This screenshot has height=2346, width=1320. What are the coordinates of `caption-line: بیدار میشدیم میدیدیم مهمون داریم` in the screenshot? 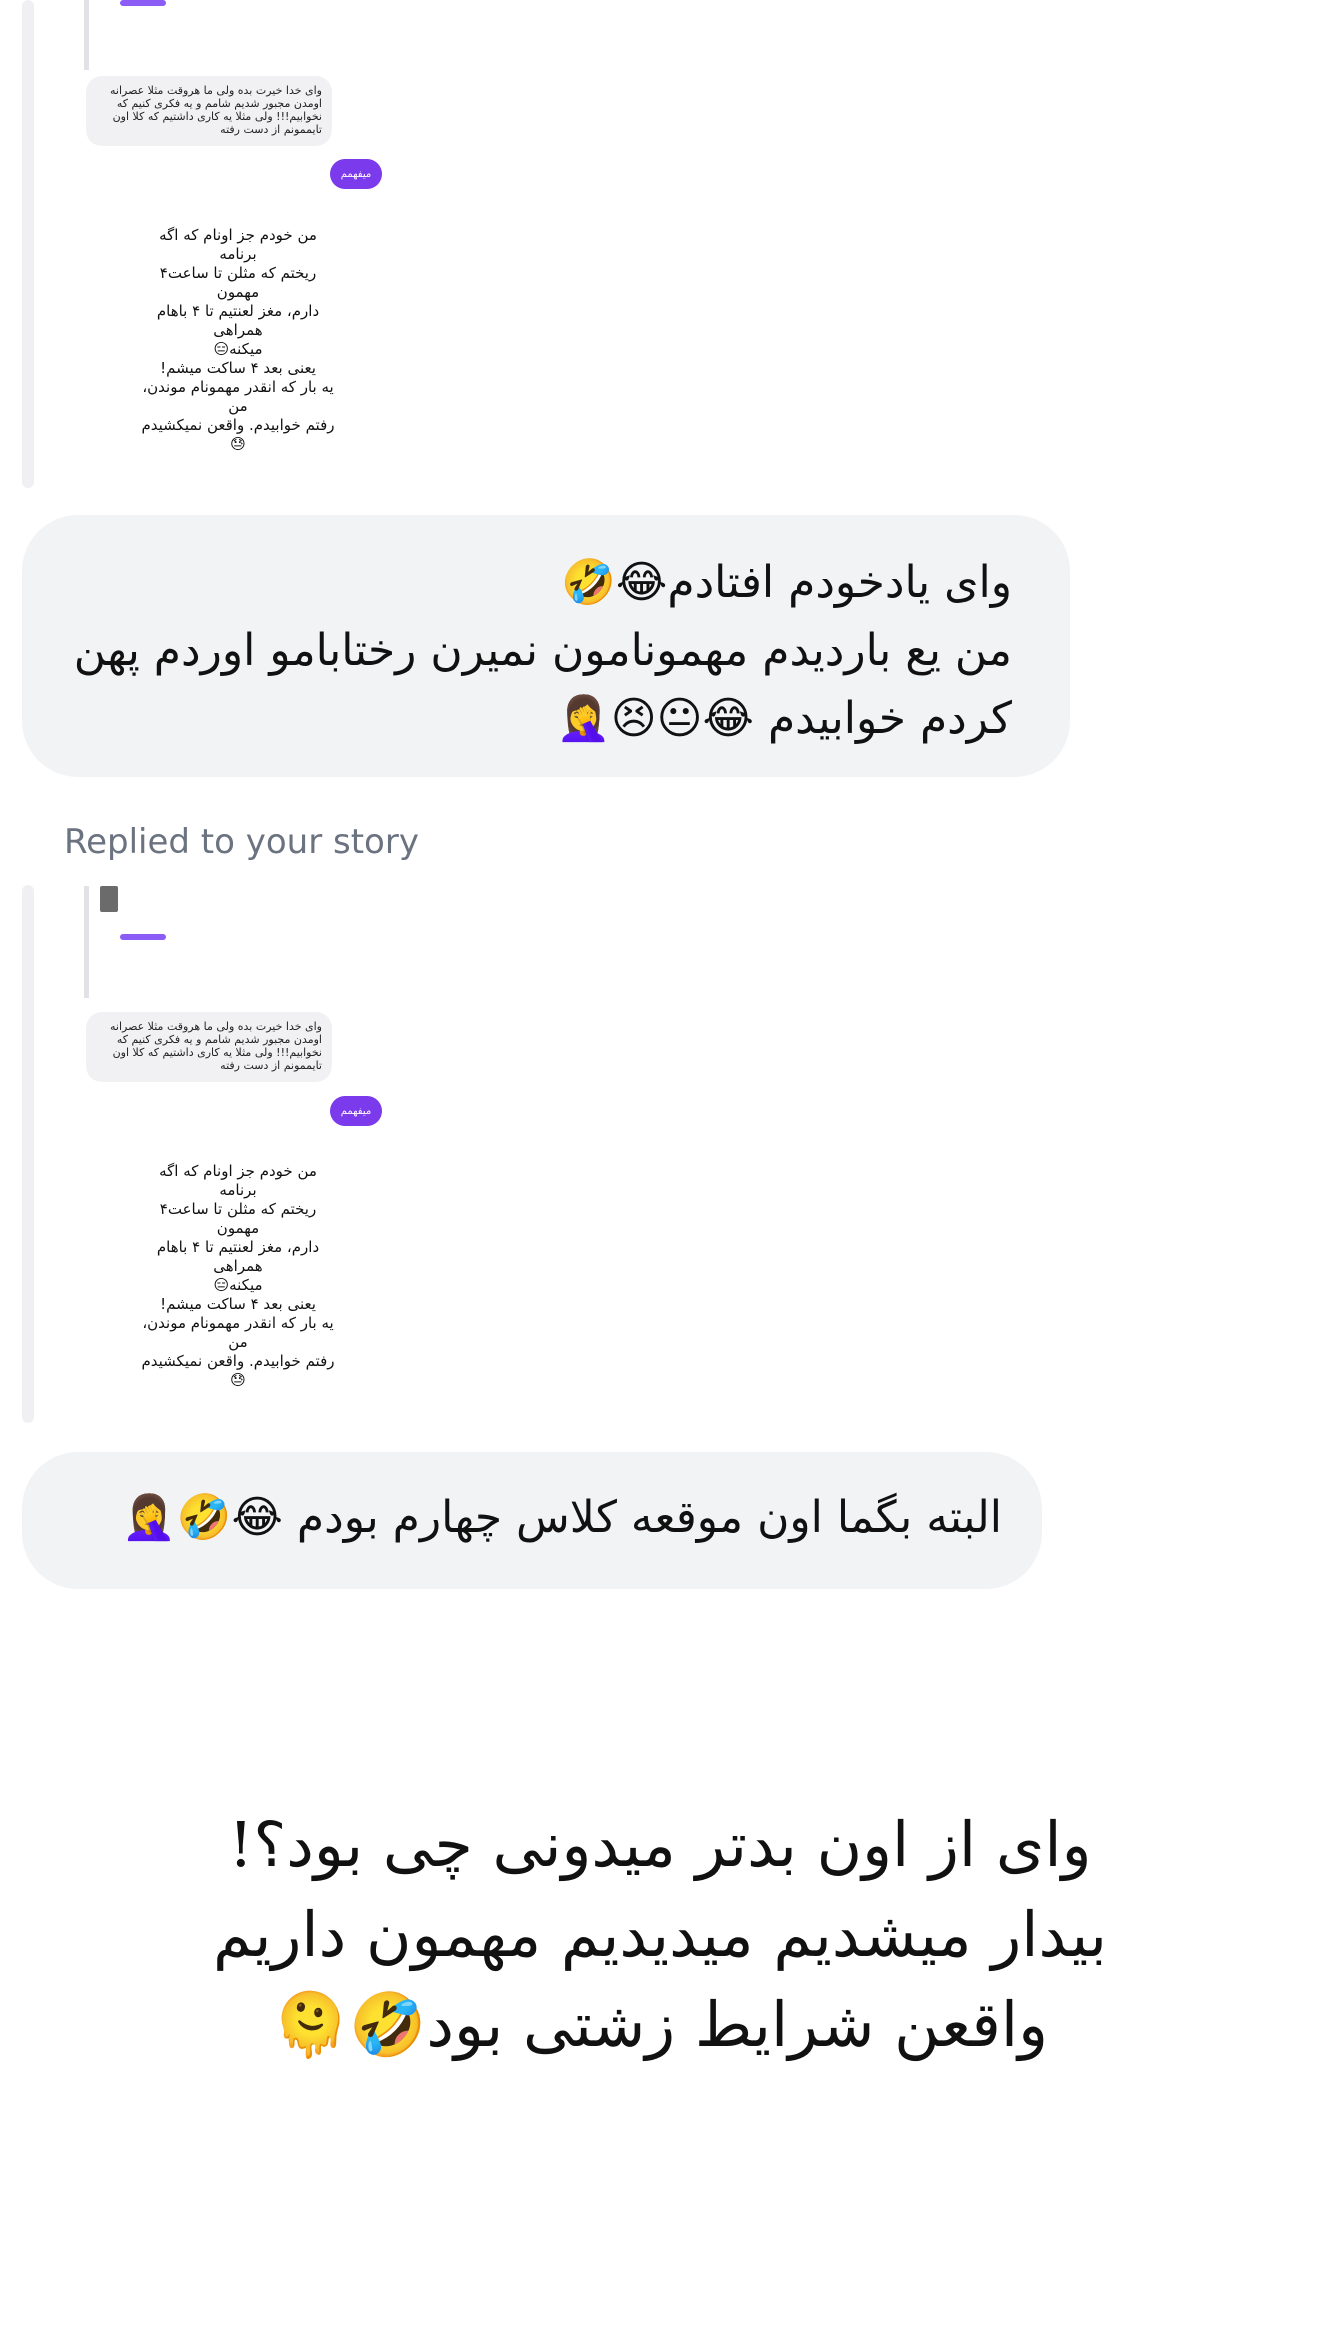 It's located at (660, 1934).